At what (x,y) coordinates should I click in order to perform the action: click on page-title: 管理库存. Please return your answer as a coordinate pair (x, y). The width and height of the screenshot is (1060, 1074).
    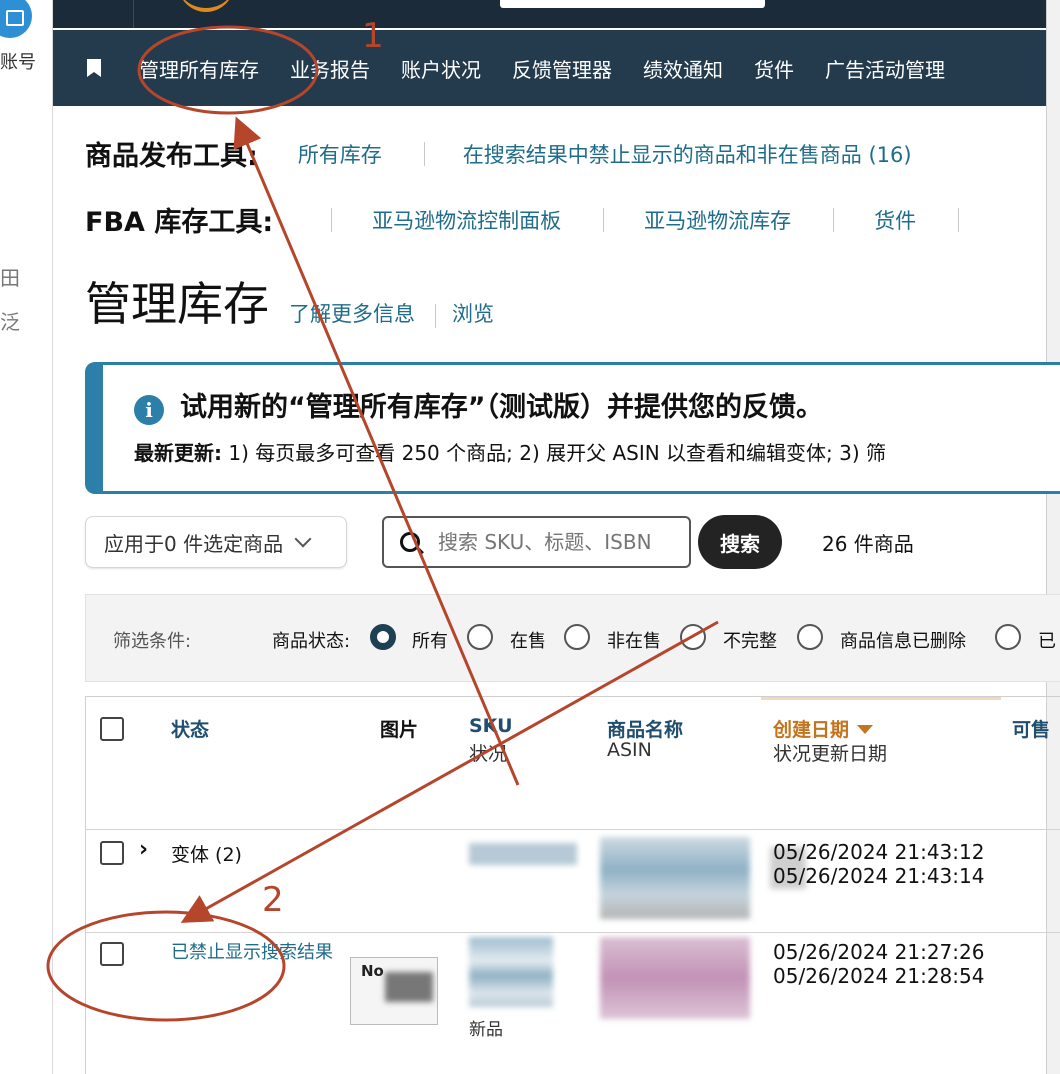
    Looking at the image, I should click on (177, 304).